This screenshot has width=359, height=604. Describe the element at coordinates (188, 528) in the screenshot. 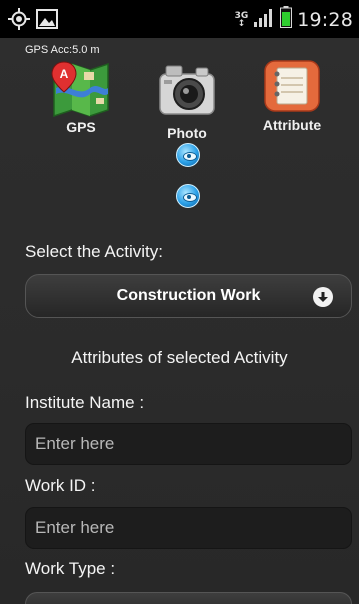

I see `work-id-field` at that location.